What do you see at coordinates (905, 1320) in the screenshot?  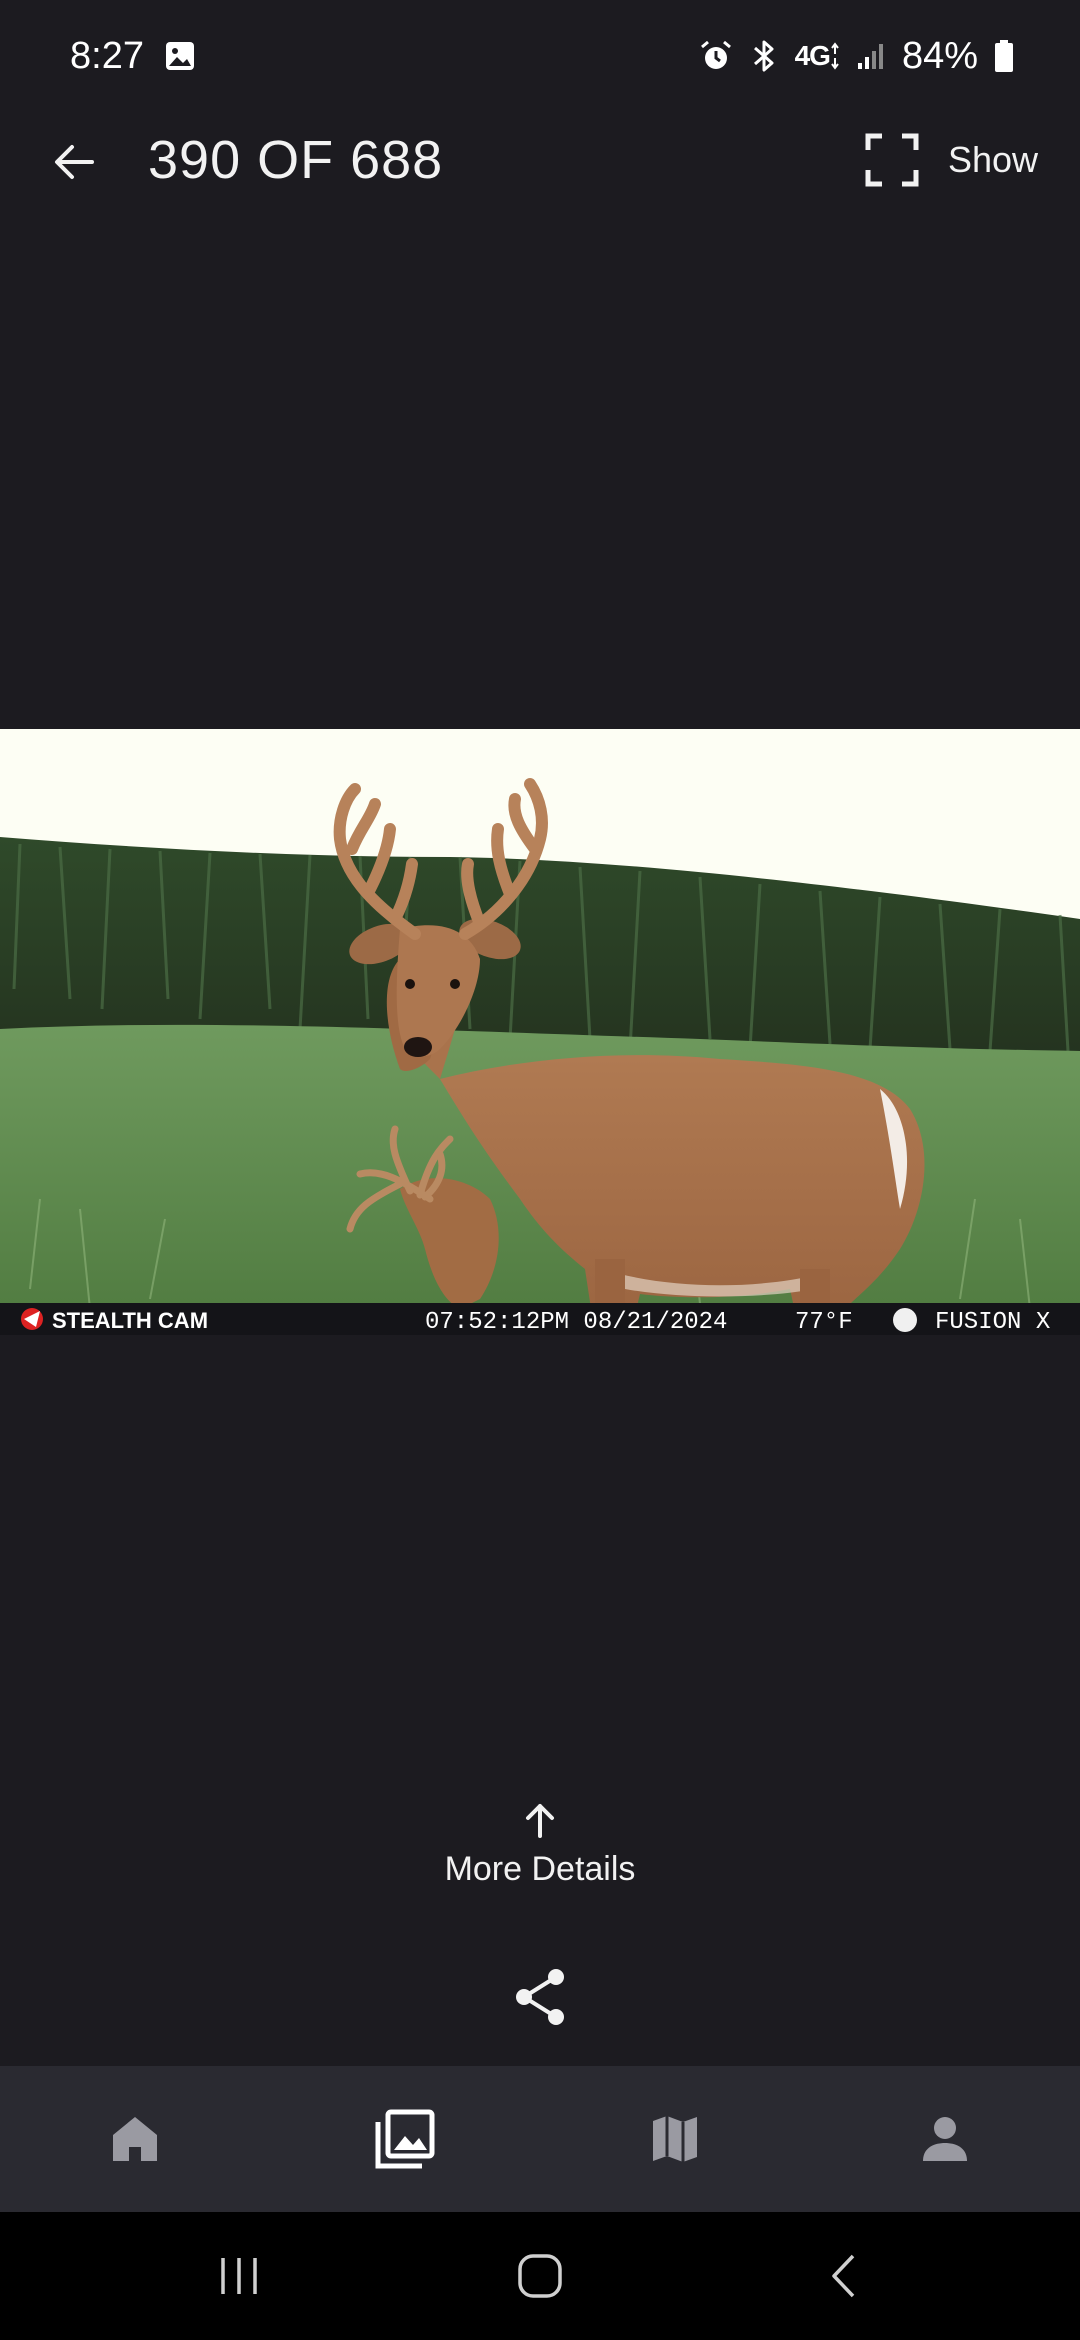 I see `moon-phase-icon` at bounding box center [905, 1320].